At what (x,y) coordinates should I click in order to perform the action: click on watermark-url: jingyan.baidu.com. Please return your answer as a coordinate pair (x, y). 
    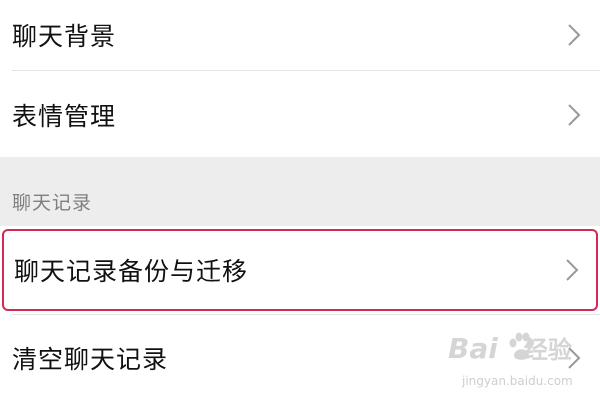
    Looking at the image, I should click on (517, 381).